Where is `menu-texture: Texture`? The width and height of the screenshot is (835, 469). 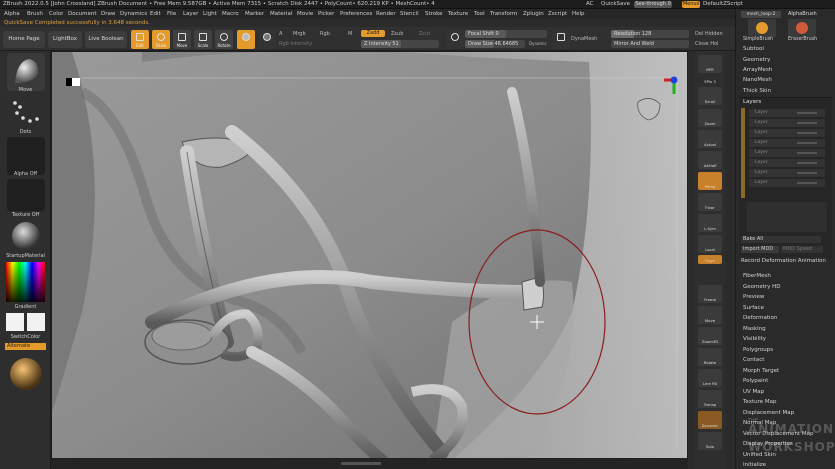
menu-texture: Texture is located at coordinates (458, 14).